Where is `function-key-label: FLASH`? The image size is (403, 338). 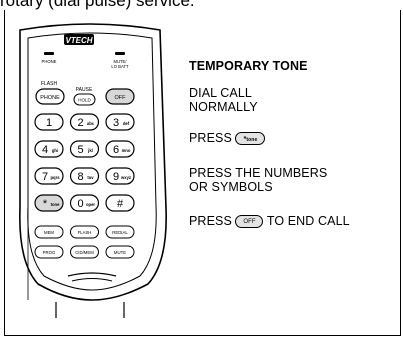
function-key-label: FLASH is located at coordinates (85, 232).